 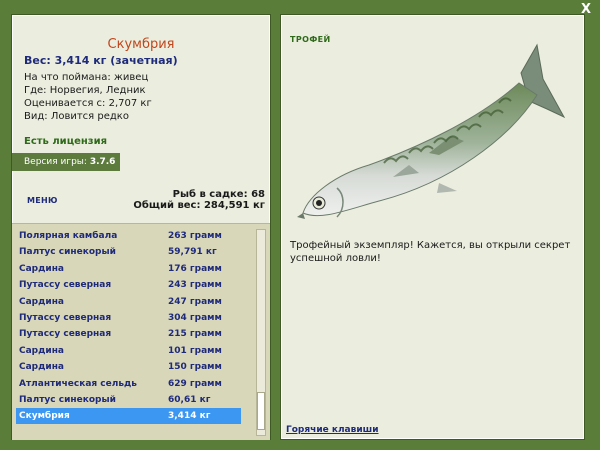 What do you see at coordinates (195, 318) in the screenshot?
I see `catch-list-fish-weight: 304 грамм` at bounding box center [195, 318].